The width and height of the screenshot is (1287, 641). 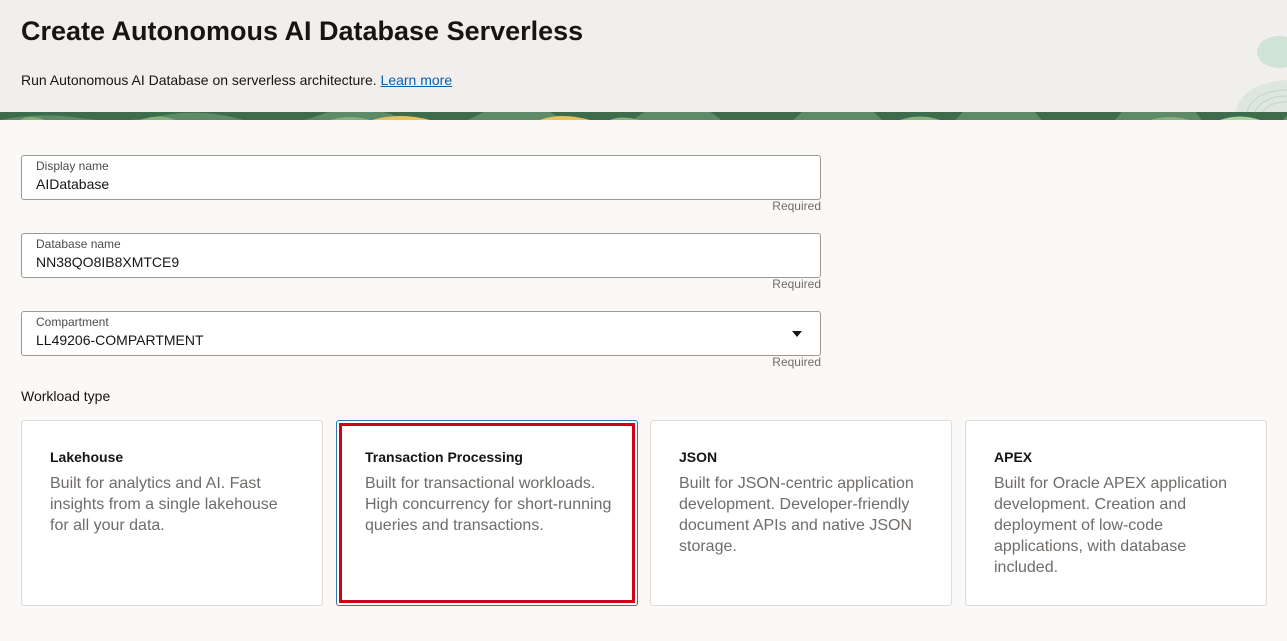 What do you see at coordinates (302, 31) in the screenshot?
I see `page-title: Create Autonomous AI Database Serverless` at bounding box center [302, 31].